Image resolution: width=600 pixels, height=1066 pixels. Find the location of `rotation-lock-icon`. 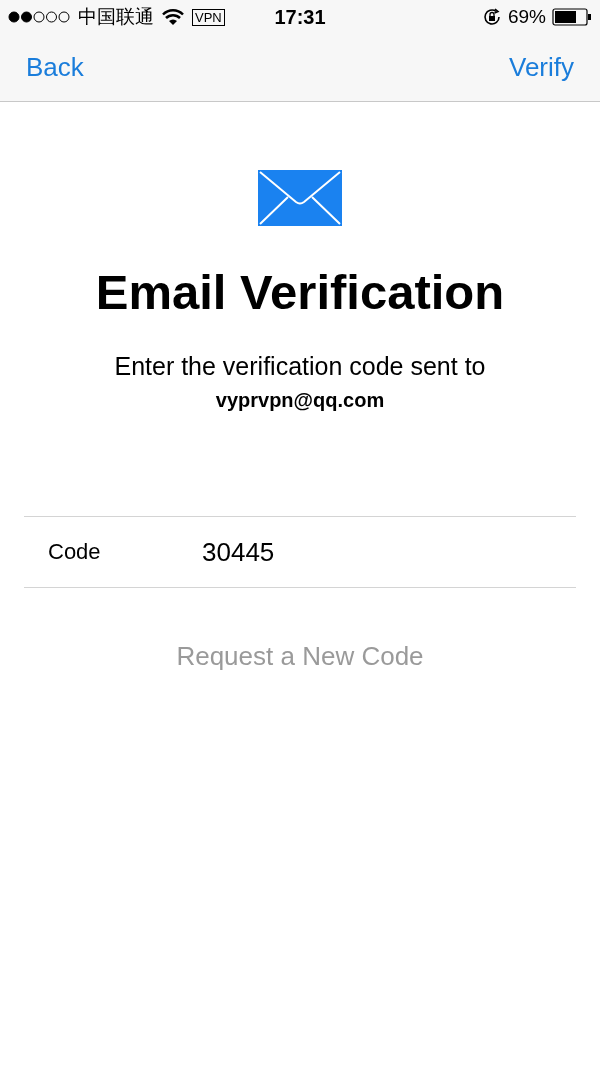

rotation-lock-icon is located at coordinates (491, 17).